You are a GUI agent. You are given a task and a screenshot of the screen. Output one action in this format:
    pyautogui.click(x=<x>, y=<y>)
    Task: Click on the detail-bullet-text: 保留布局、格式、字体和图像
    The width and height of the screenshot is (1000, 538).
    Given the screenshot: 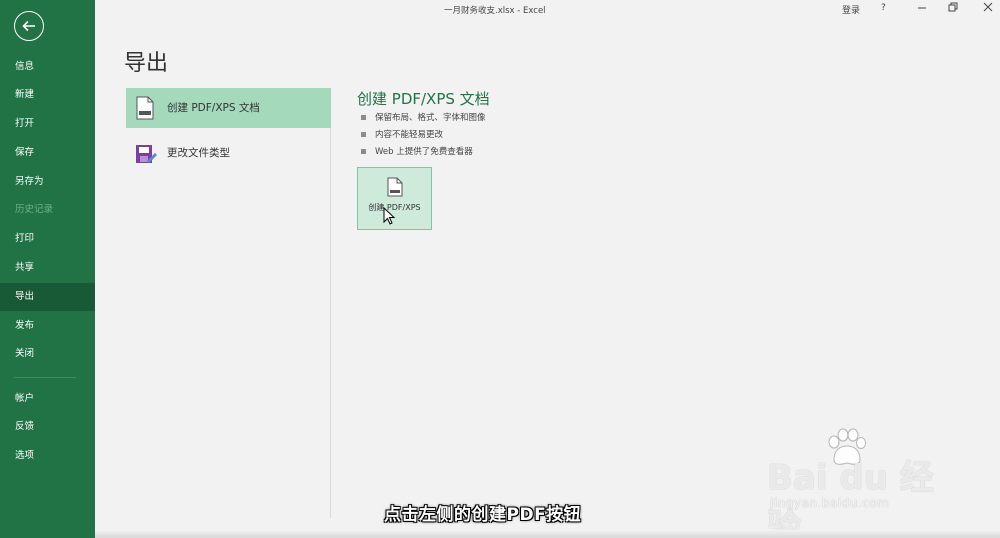 What is the action you would take?
    pyautogui.click(x=430, y=118)
    